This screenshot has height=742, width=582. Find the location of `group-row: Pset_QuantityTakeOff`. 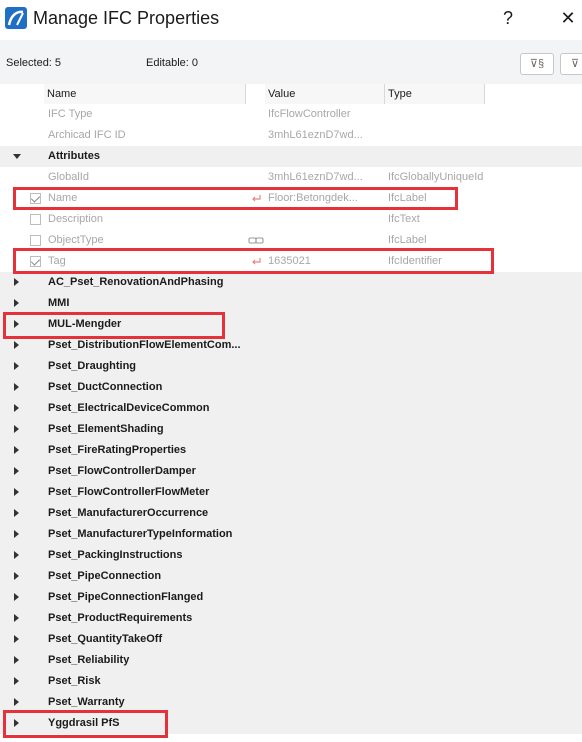

group-row: Pset_QuantityTakeOff is located at coordinates (291, 639).